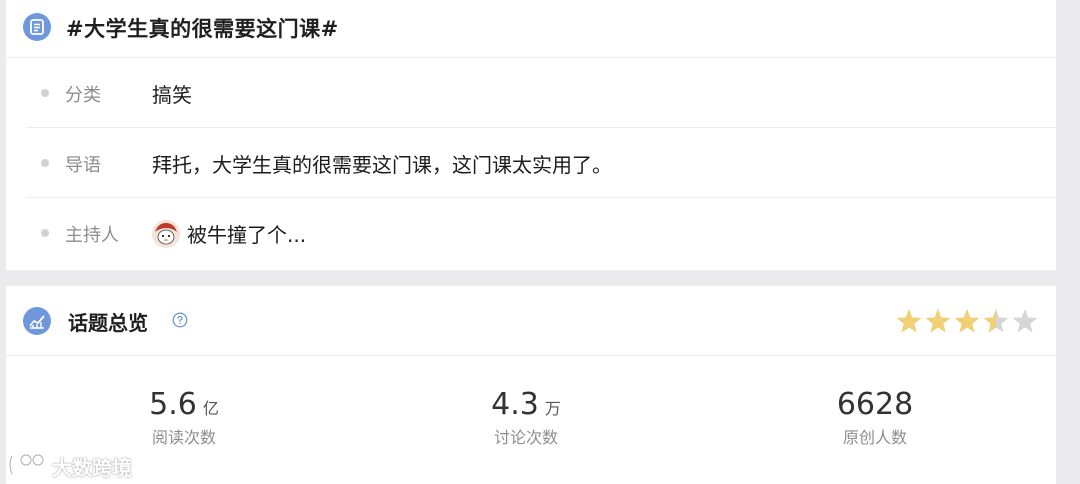 The width and height of the screenshot is (1080, 484). I want to click on stat-reads: 5.6 亿 阅读次数, so click(184, 418).